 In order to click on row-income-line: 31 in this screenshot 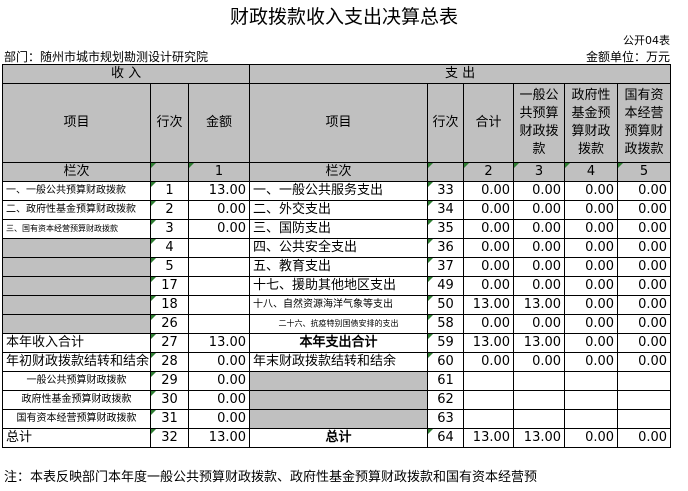, I will do `click(169, 419)`.